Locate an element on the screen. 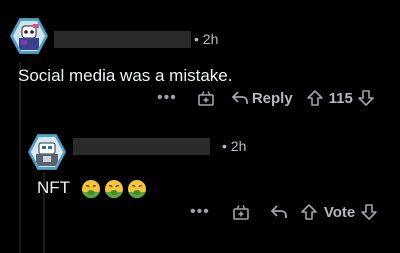 This screenshot has height=253, width=400. comment-actions: ••• Reply 115 is located at coordinates (266, 98).